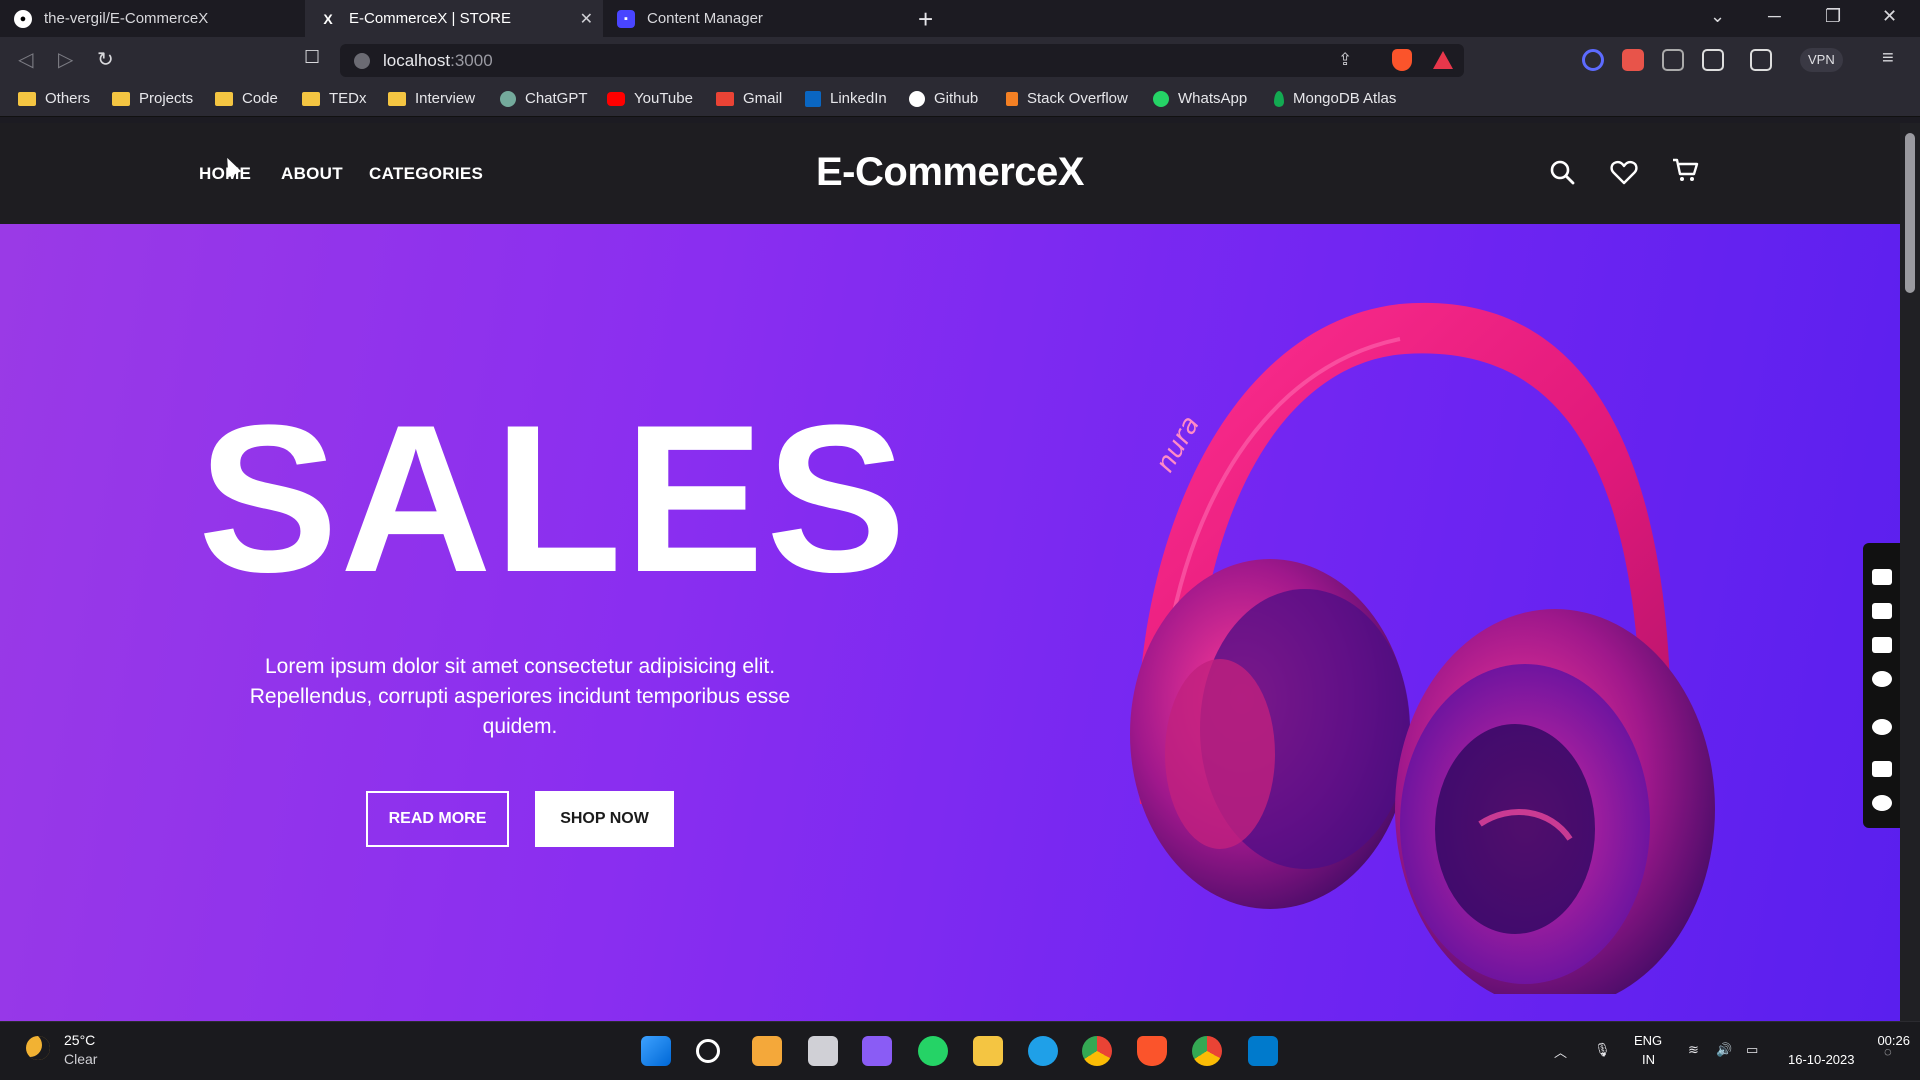  Describe the element at coordinates (79, 1040) in the screenshot. I see `weather-temperature: 25°C` at that location.